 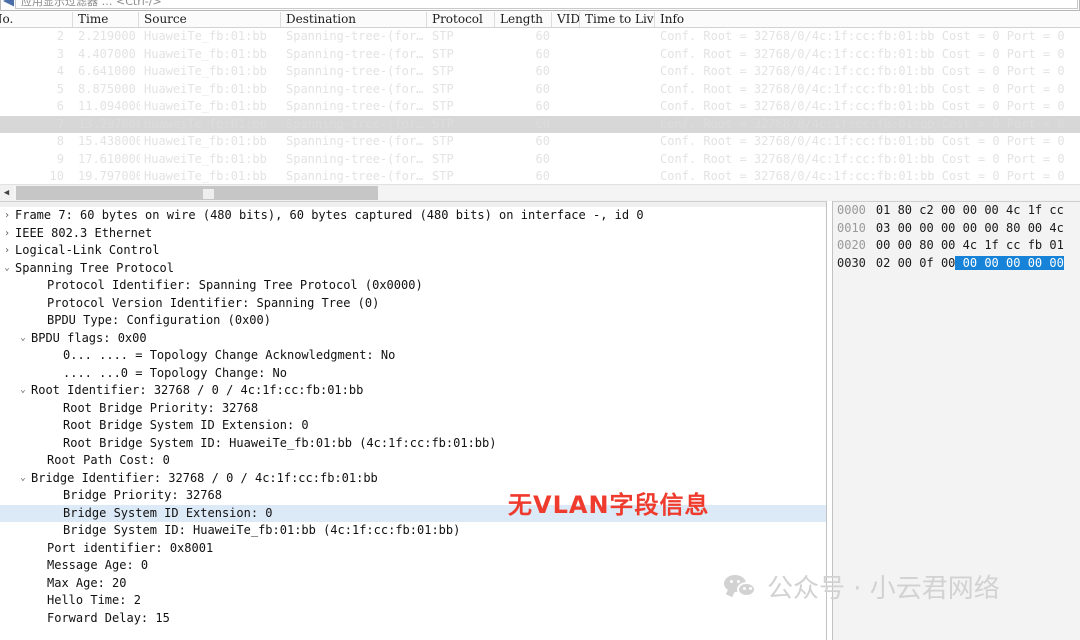 I want to click on column-header-protocol: Protocol, so click(x=466, y=19).